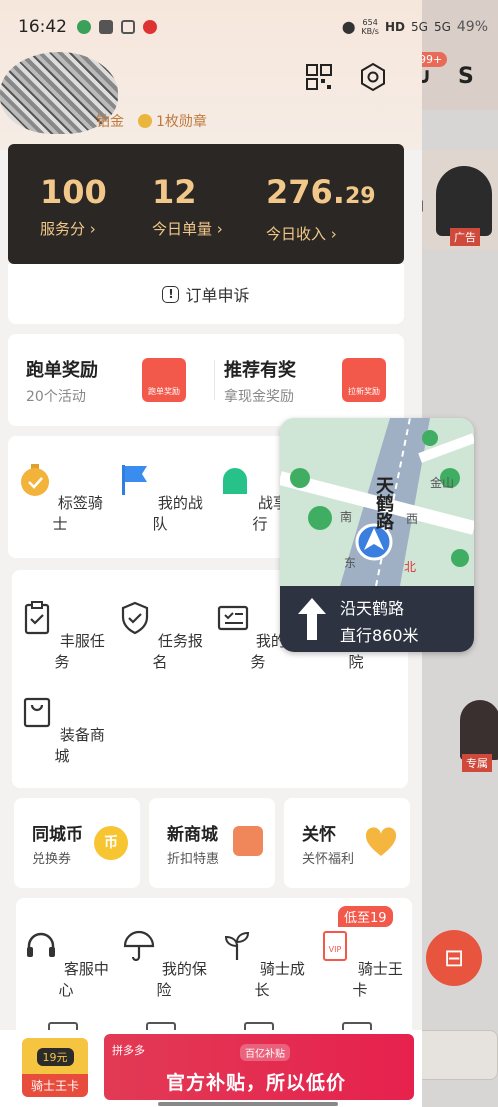 This screenshot has width=498, height=1107. What do you see at coordinates (373, 77) in the screenshot?
I see `settings-icon` at bounding box center [373, 77].